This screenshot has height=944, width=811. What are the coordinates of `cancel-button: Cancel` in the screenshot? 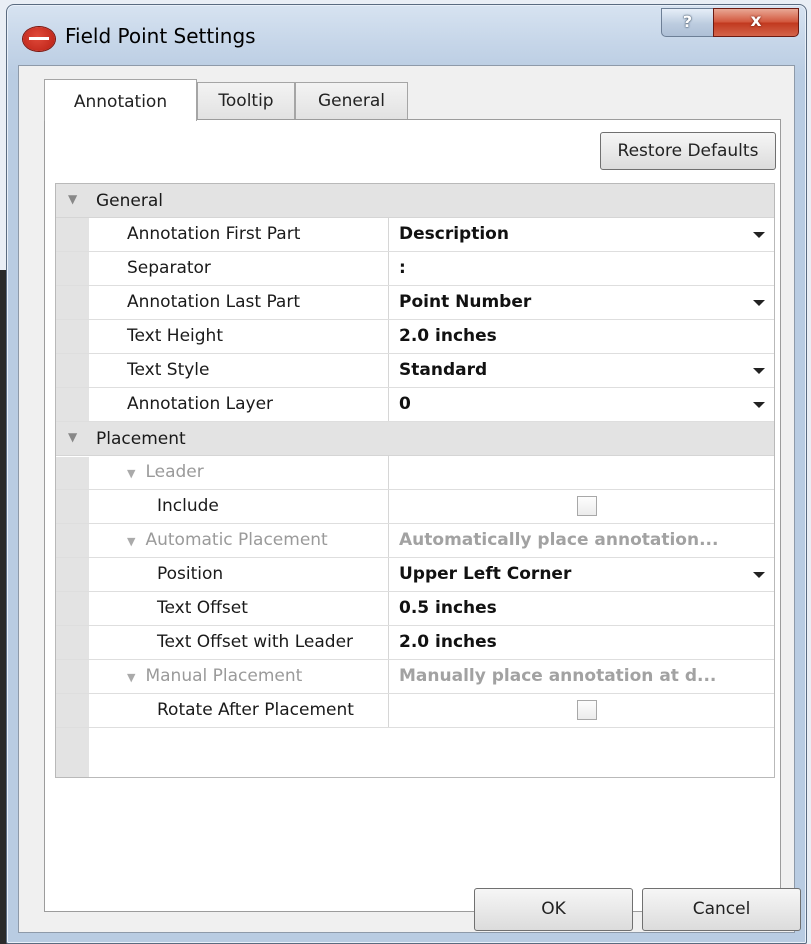 It's located at (721, 909).